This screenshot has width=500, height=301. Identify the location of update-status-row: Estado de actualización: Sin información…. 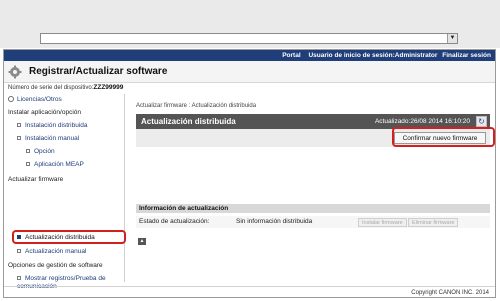
(313, 222).